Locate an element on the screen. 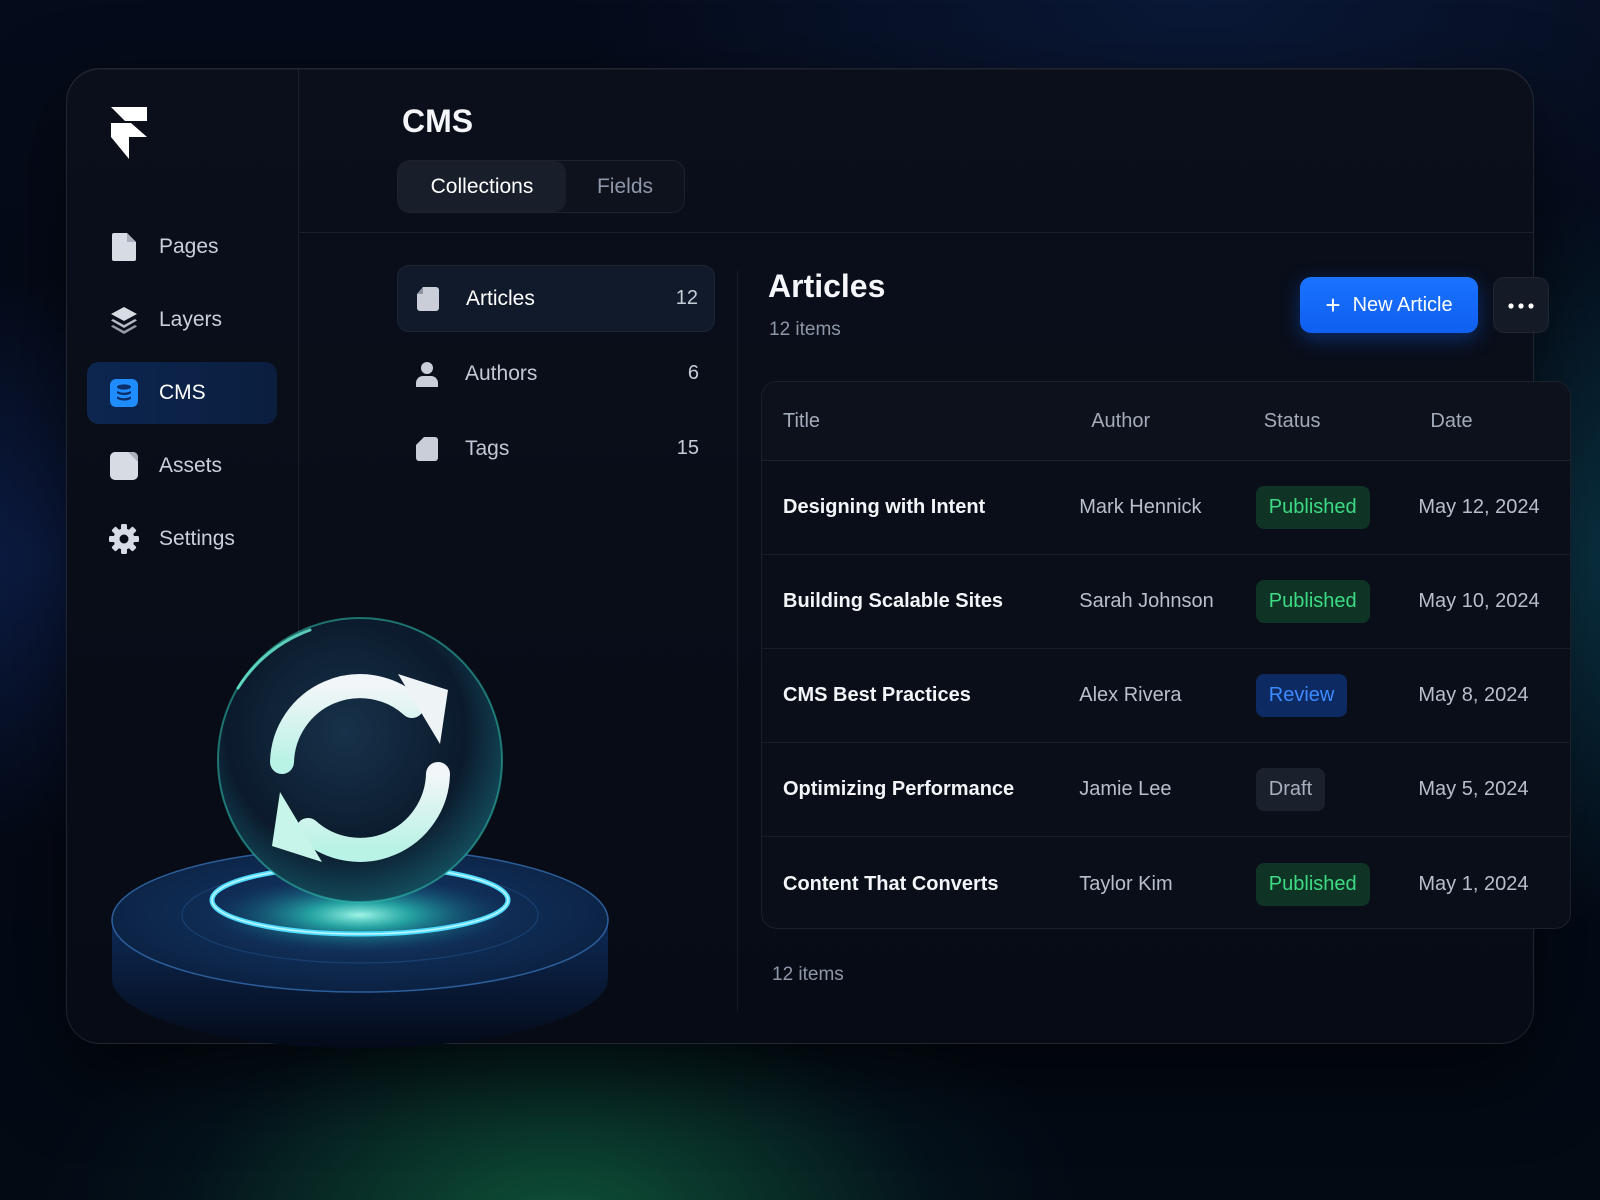  row-date: May 12, 2024 is located at coordinates (1479, 507).